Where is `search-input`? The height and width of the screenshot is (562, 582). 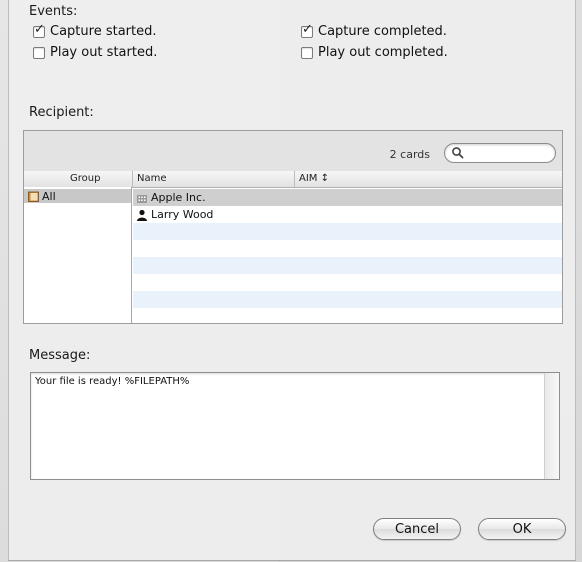
search-input is located at coordinates (500, 153).